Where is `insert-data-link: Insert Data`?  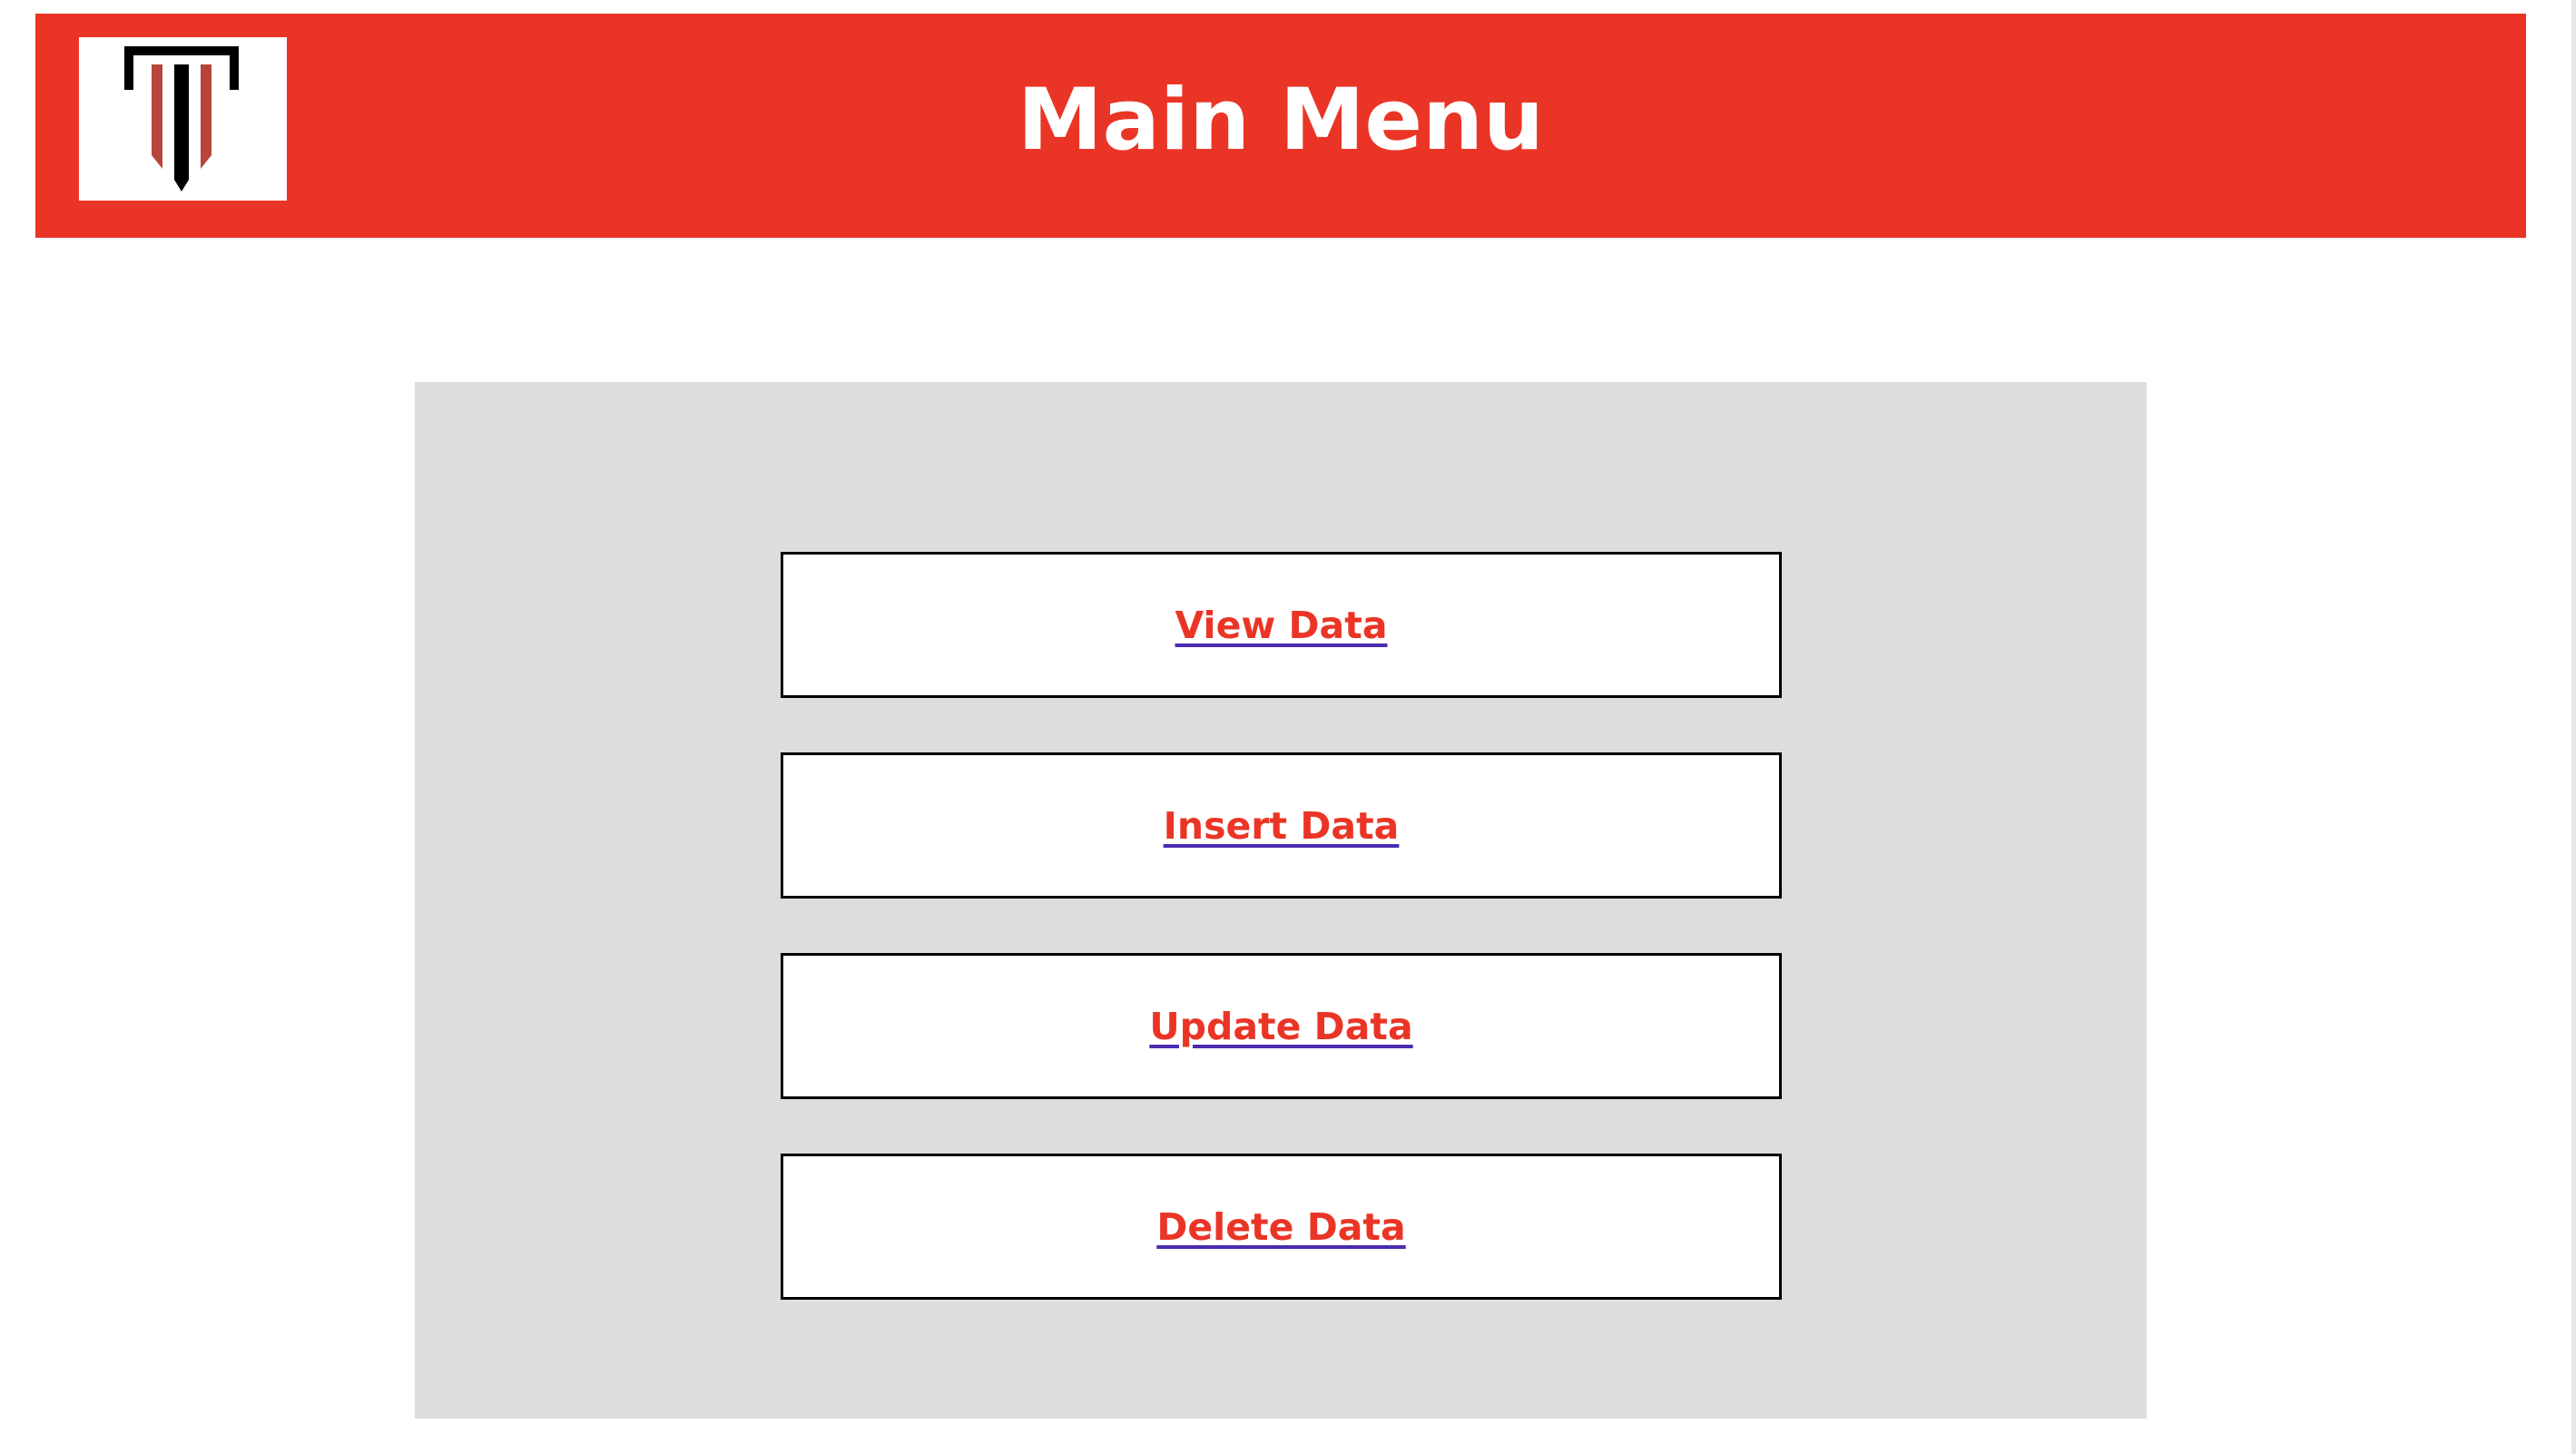
insert-data-link: Insert Data is located at coordinates (1282, 826).